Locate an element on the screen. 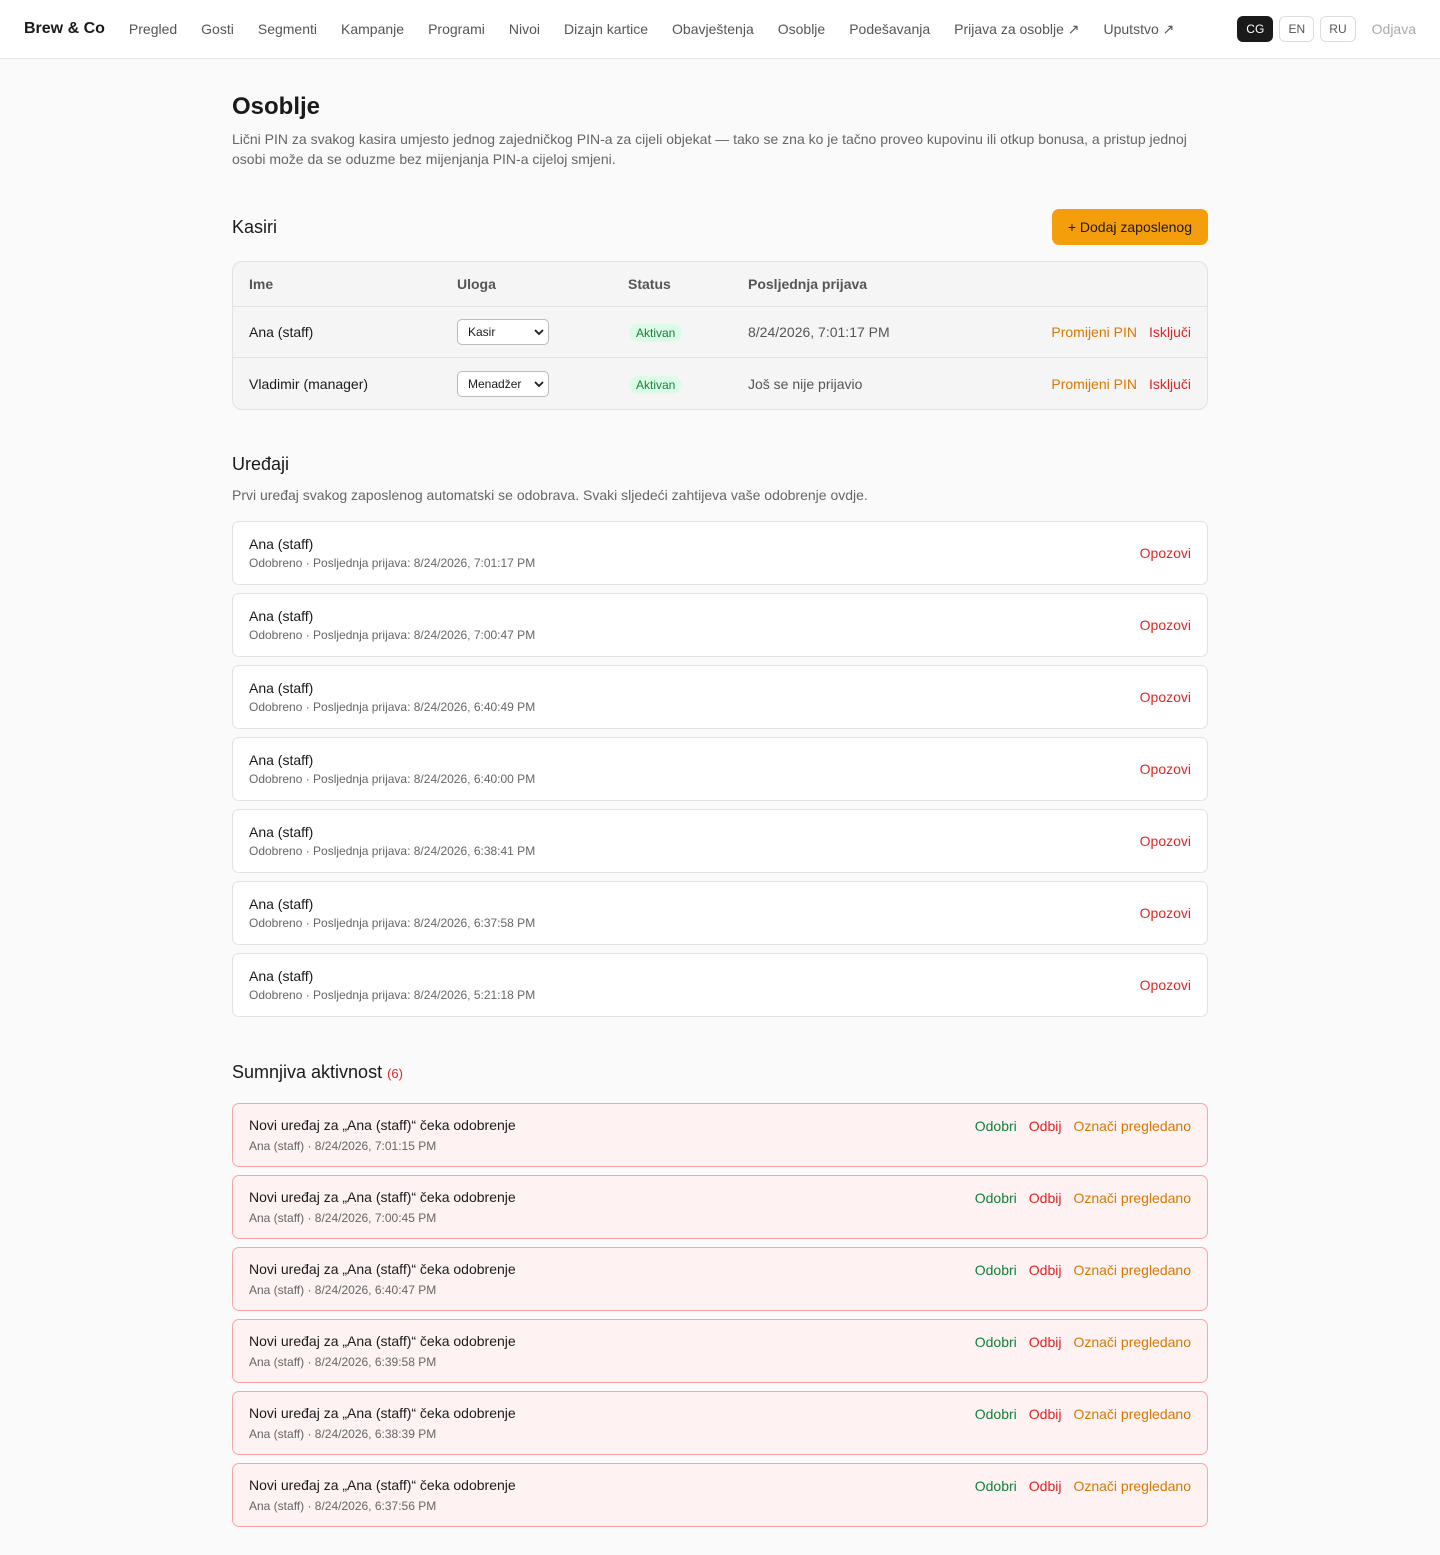 Image resolution: width=1440 pixels, height=1555 pixels. lang-button-cg: CG is located at coordinates (1255, 29).